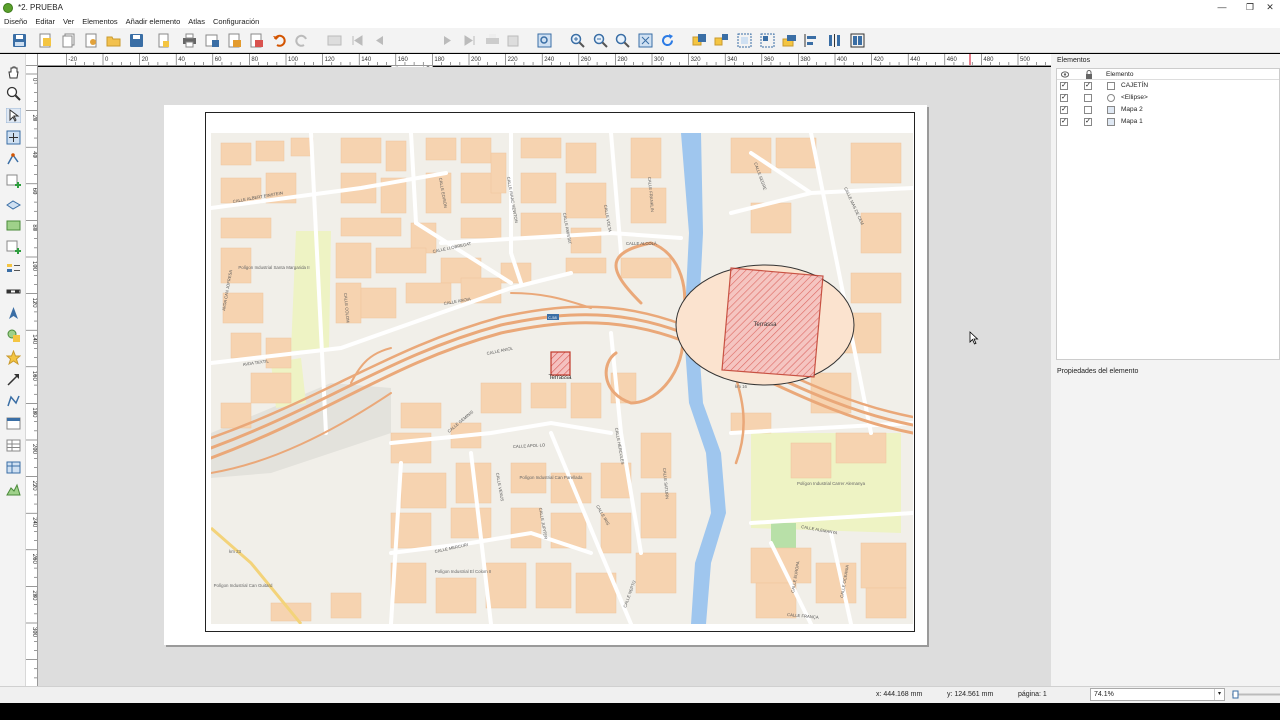 This screenshot has height=720, width=1280. Describe the element at coordinates (45, 40) in the screenshot. I see `new-layout-icon` at that location.